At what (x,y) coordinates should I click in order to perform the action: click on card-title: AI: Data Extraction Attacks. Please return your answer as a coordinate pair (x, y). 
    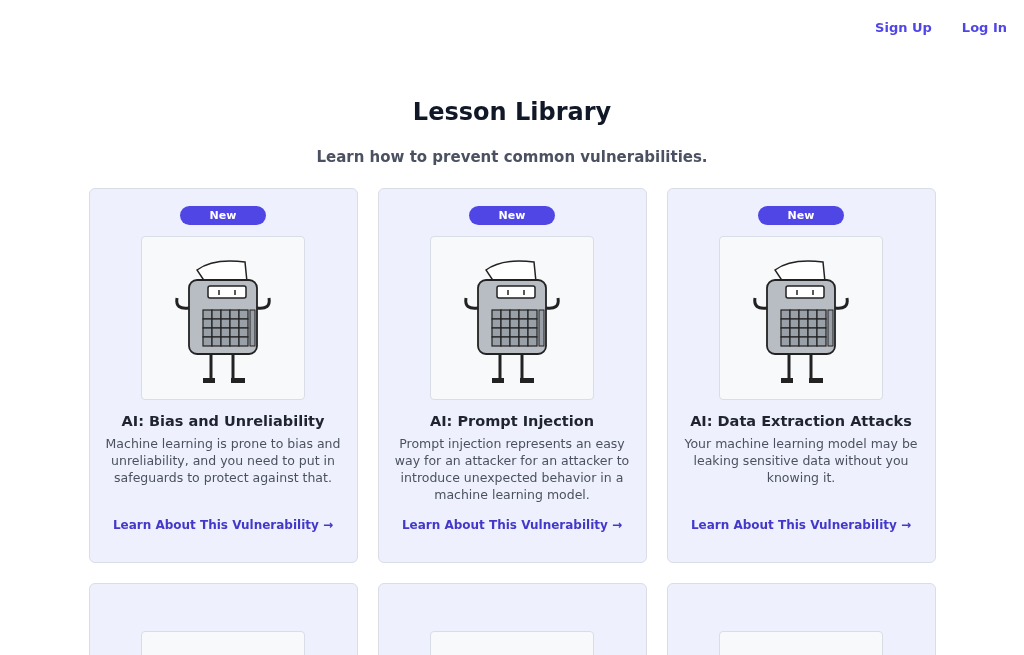
    Looking at the image, I should click on (801, 421).